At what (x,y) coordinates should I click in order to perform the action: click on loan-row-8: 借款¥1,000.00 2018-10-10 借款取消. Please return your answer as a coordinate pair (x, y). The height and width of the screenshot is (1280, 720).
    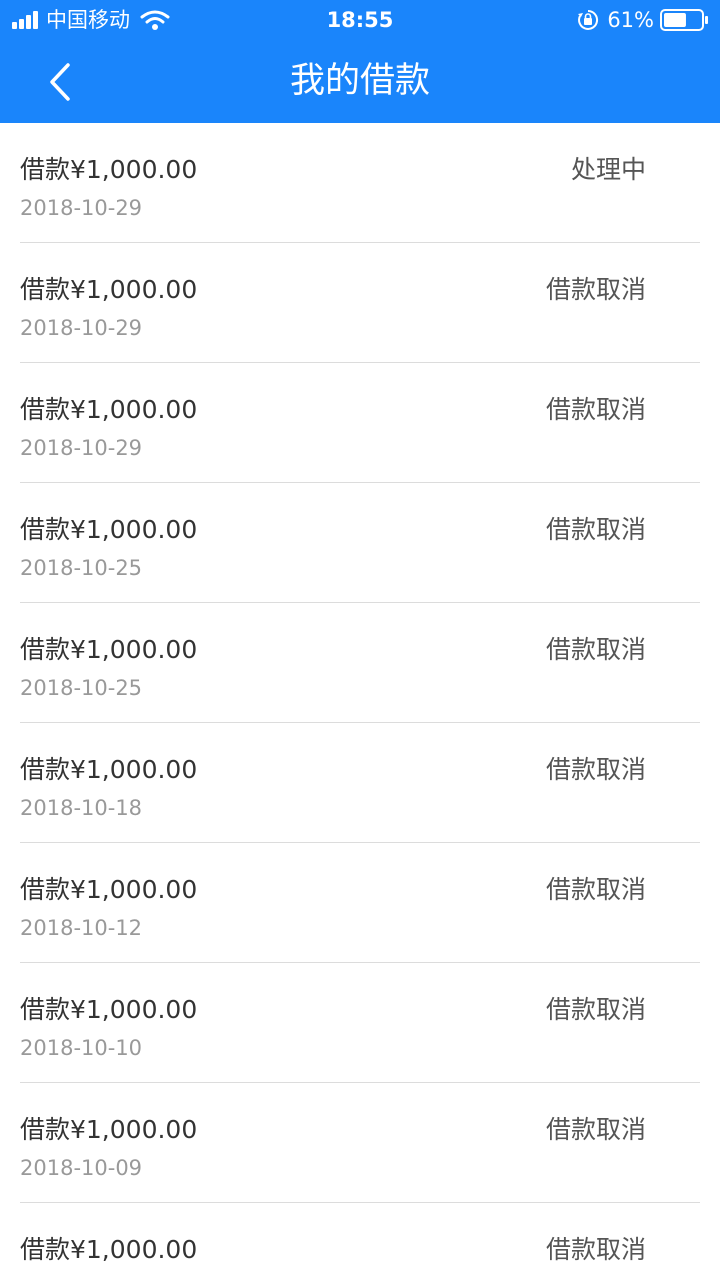
    Looking at the image, I should click on (360, 1023).